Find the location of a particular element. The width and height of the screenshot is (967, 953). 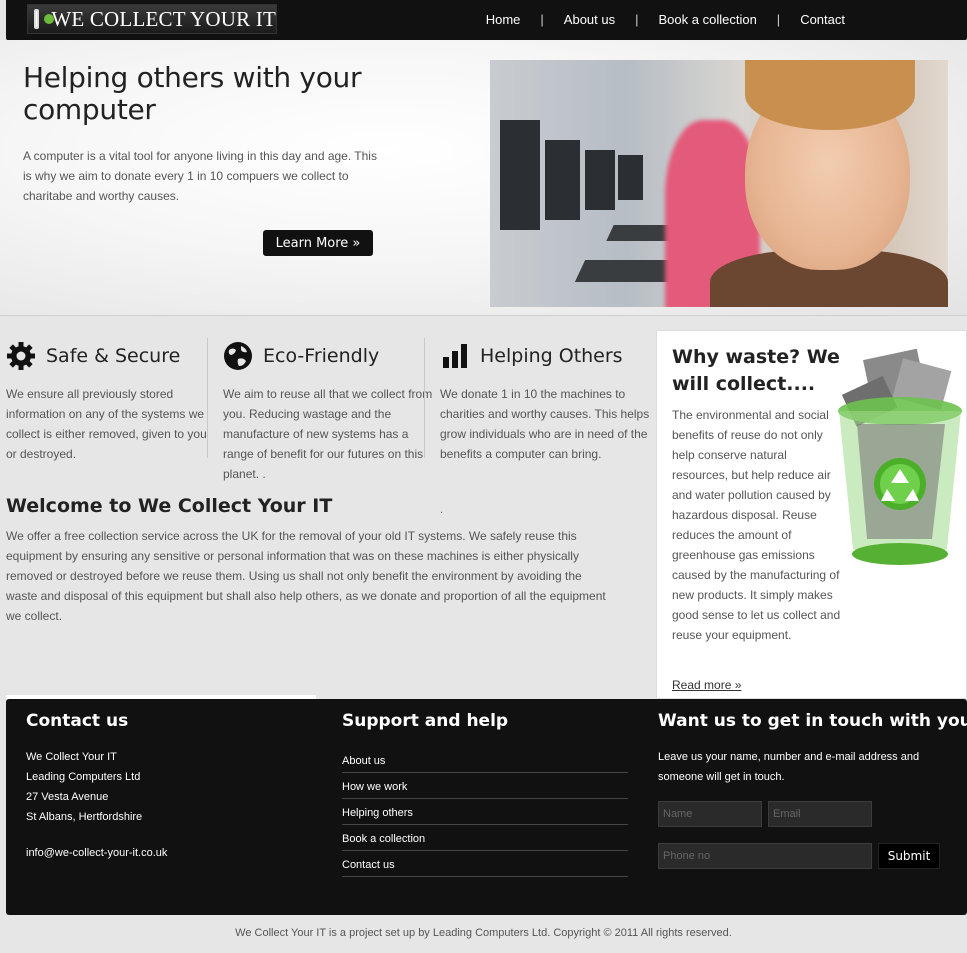

support-link-contact-us: Contact us is located at coordinates (485, 864).